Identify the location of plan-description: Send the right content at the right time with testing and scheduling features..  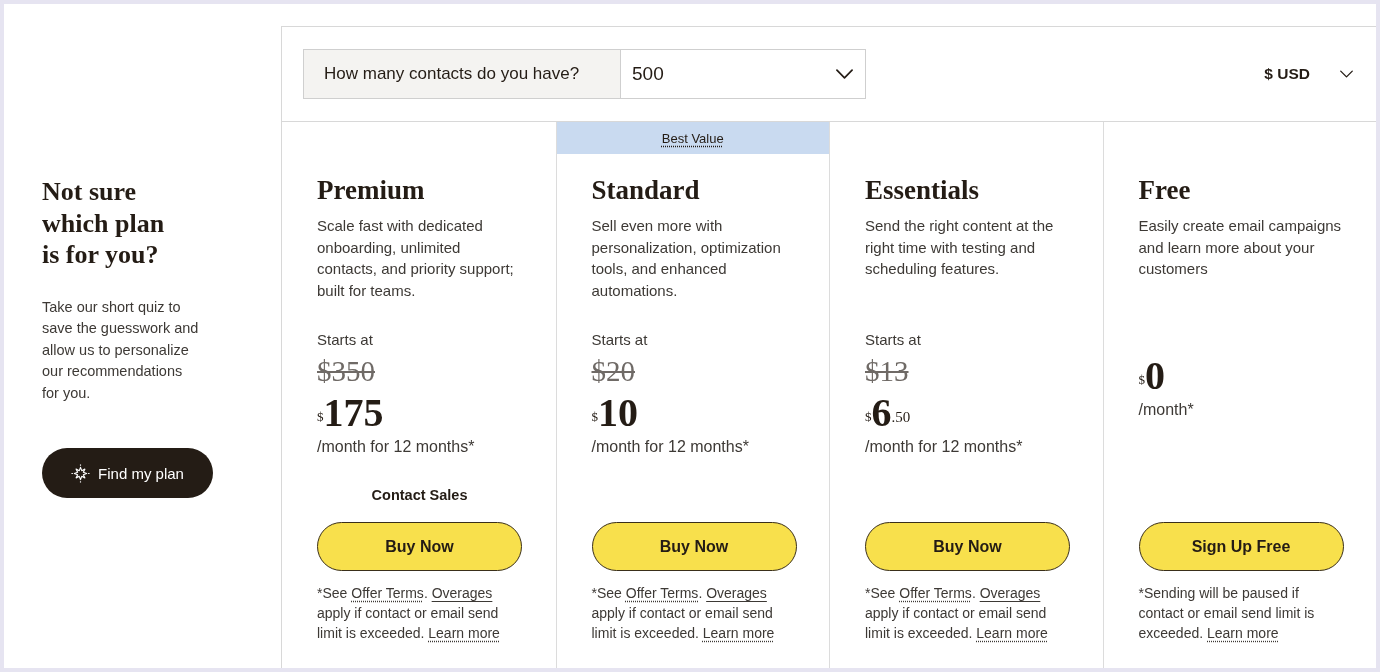
(960, 247).